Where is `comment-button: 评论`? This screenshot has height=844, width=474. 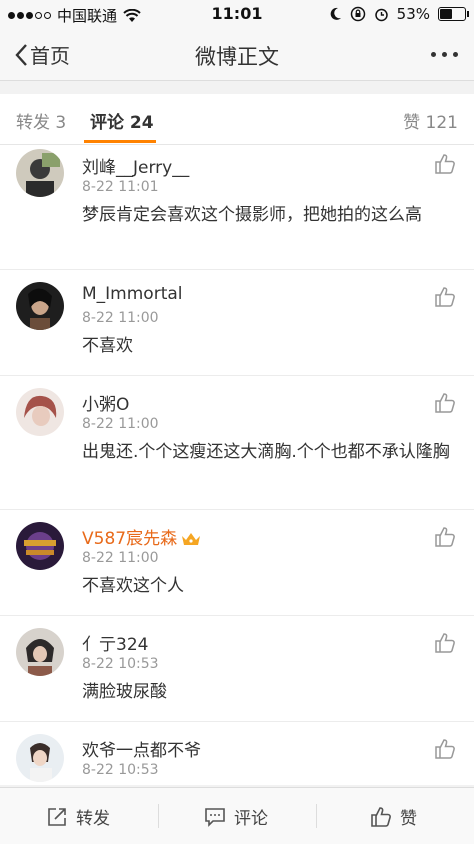 comment-button: 评论 is located at coordinates (236, 816).